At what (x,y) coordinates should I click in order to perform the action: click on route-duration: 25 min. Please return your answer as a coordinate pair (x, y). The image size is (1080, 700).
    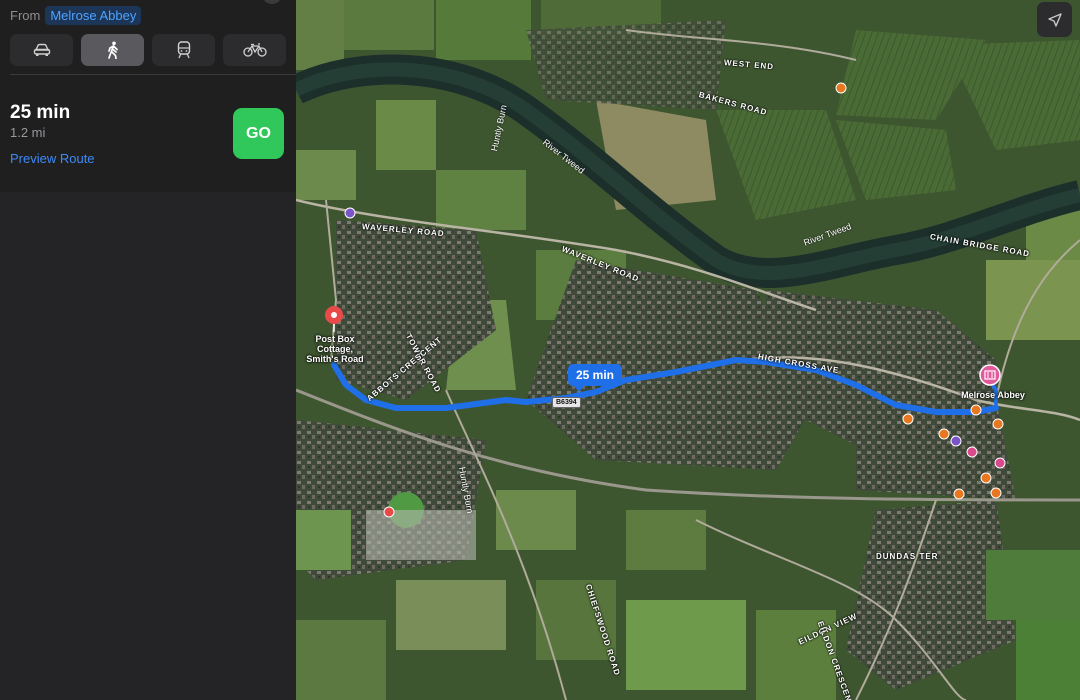
    Looking at the image, I should click on (40, 112).